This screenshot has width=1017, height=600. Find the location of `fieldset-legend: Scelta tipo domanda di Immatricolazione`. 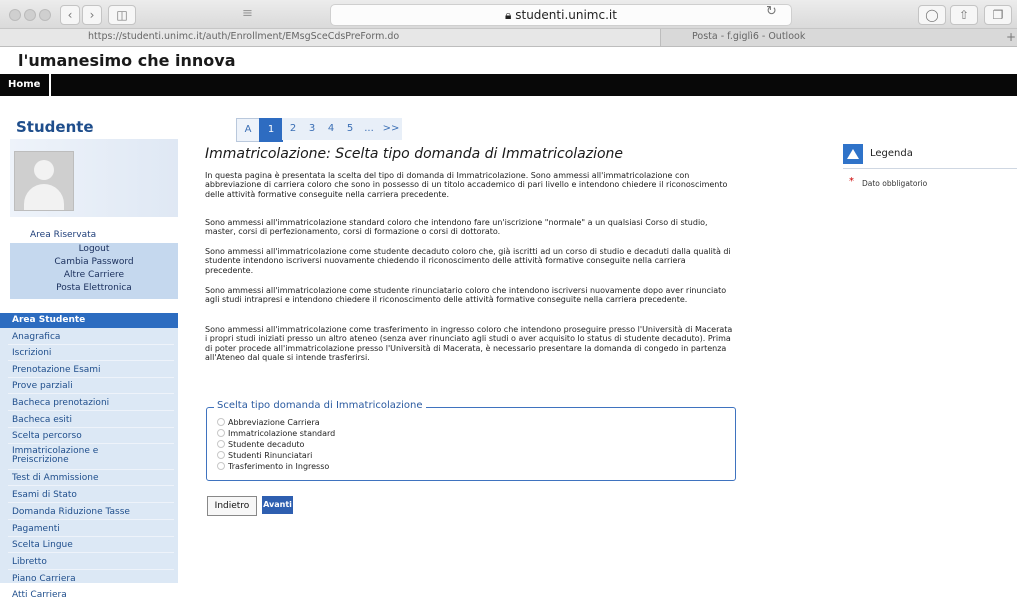

fieldset-legend: Scelta tipo domanda di Immatricolazione is located at coordinates (320, 405).